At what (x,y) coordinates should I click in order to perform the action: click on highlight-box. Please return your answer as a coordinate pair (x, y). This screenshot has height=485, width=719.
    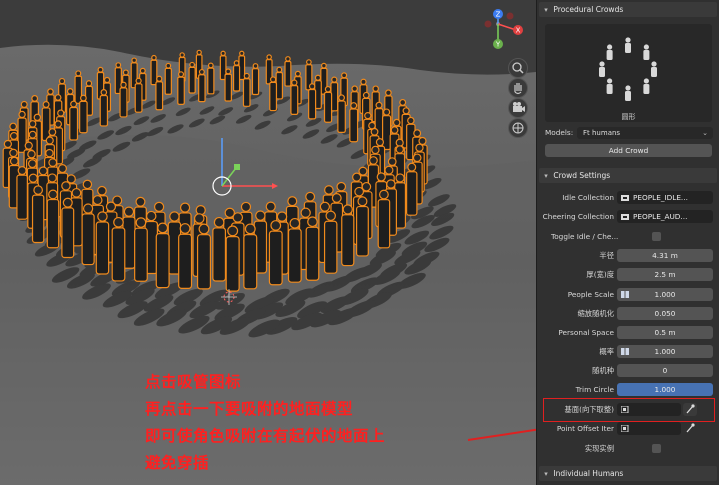
    Looking at the image, I should click on (629, 410).